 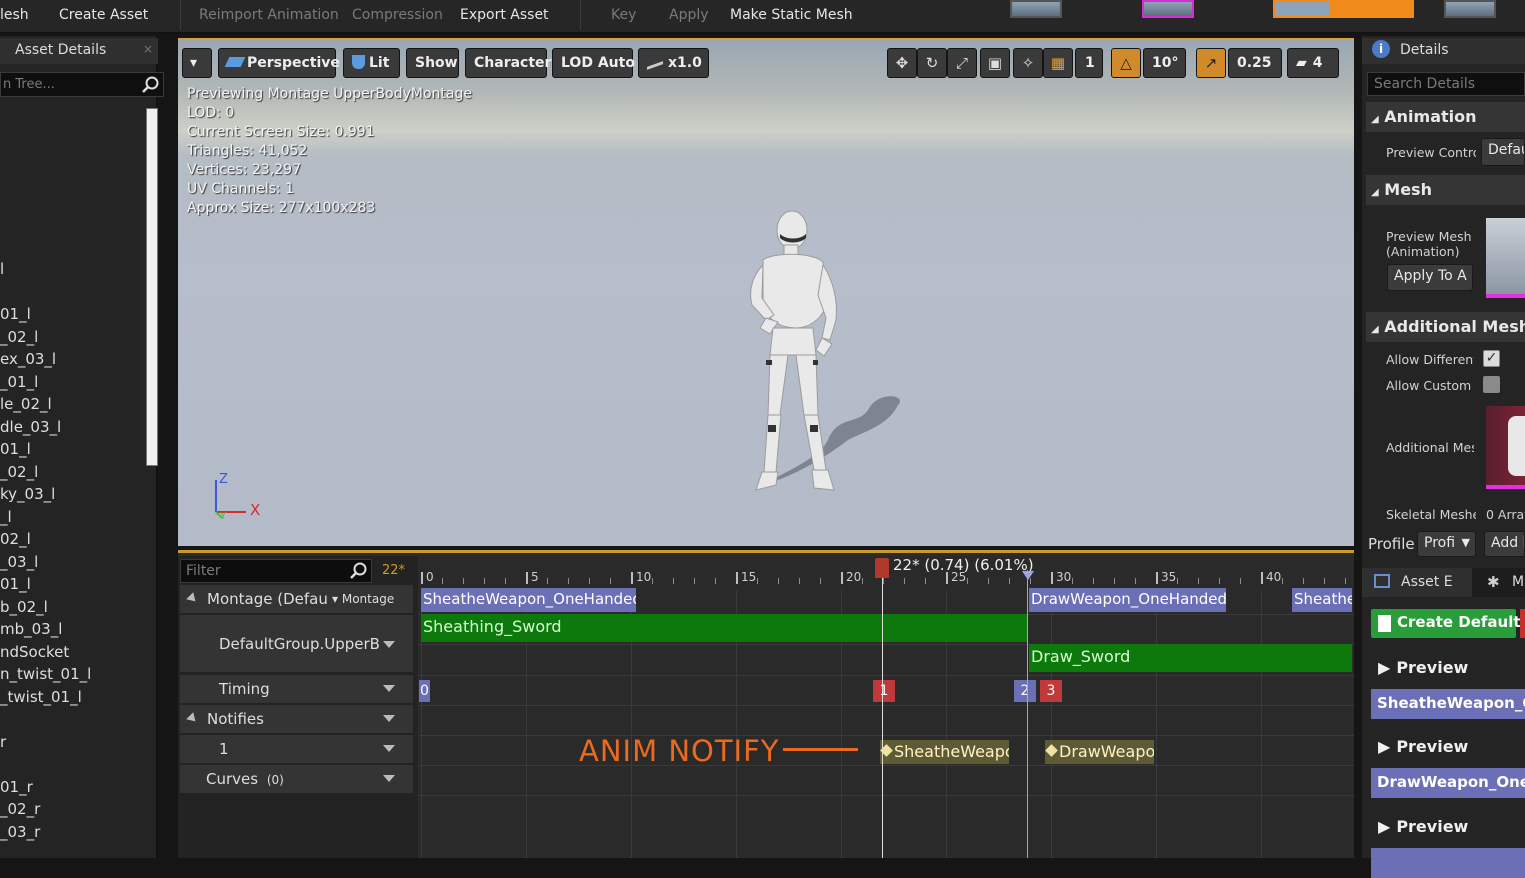 I want to click on toolbar-compression: Compression, so click(x=397, y=15).